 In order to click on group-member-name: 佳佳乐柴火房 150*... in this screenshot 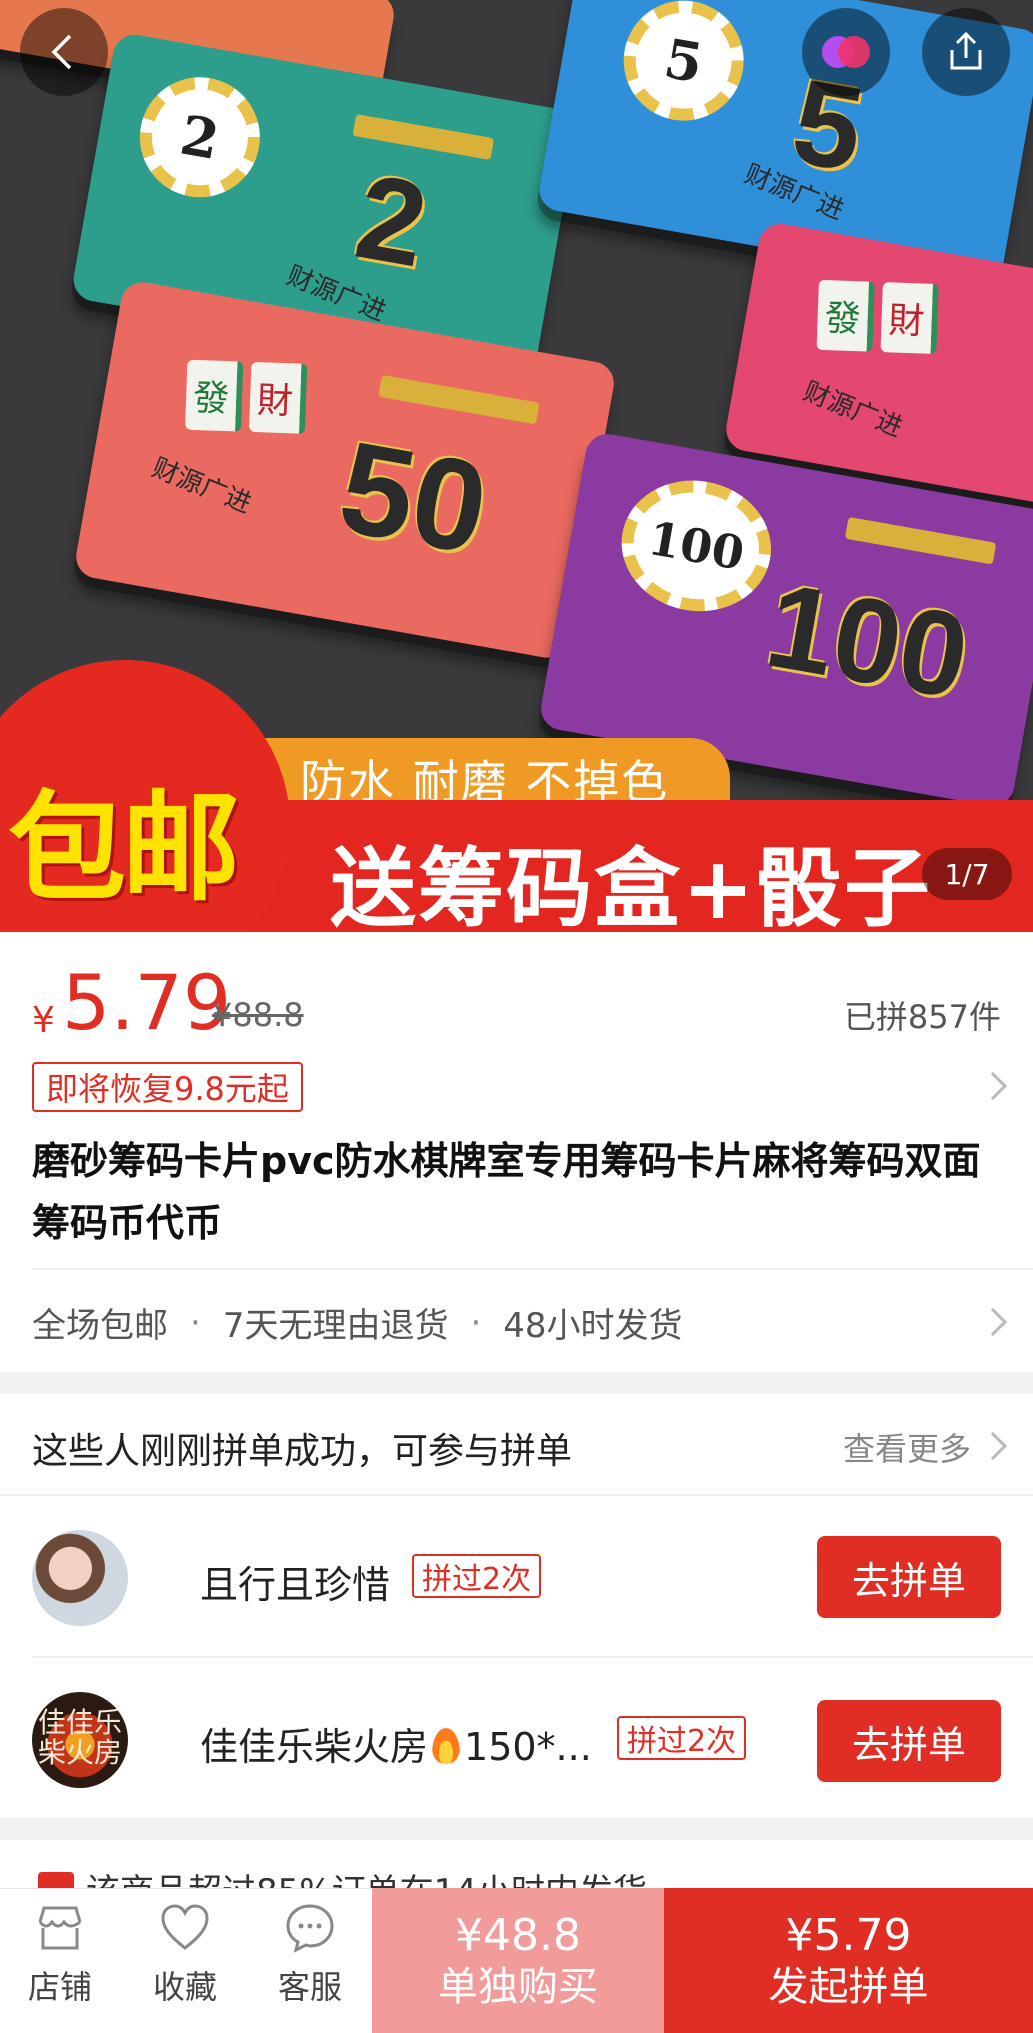, I will do `click(396, 1747)`.